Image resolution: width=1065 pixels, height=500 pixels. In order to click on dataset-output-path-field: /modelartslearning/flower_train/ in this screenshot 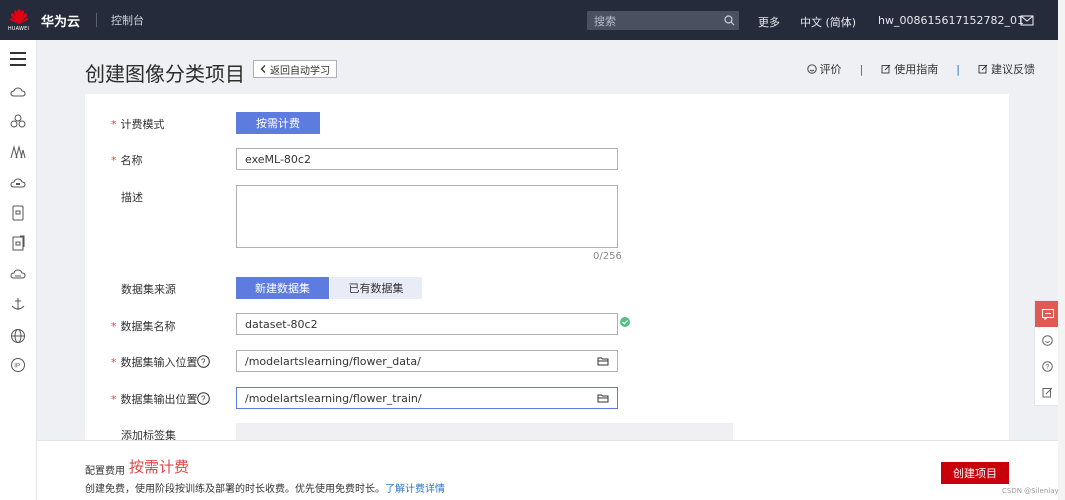, I will do `click(427, 398)`.